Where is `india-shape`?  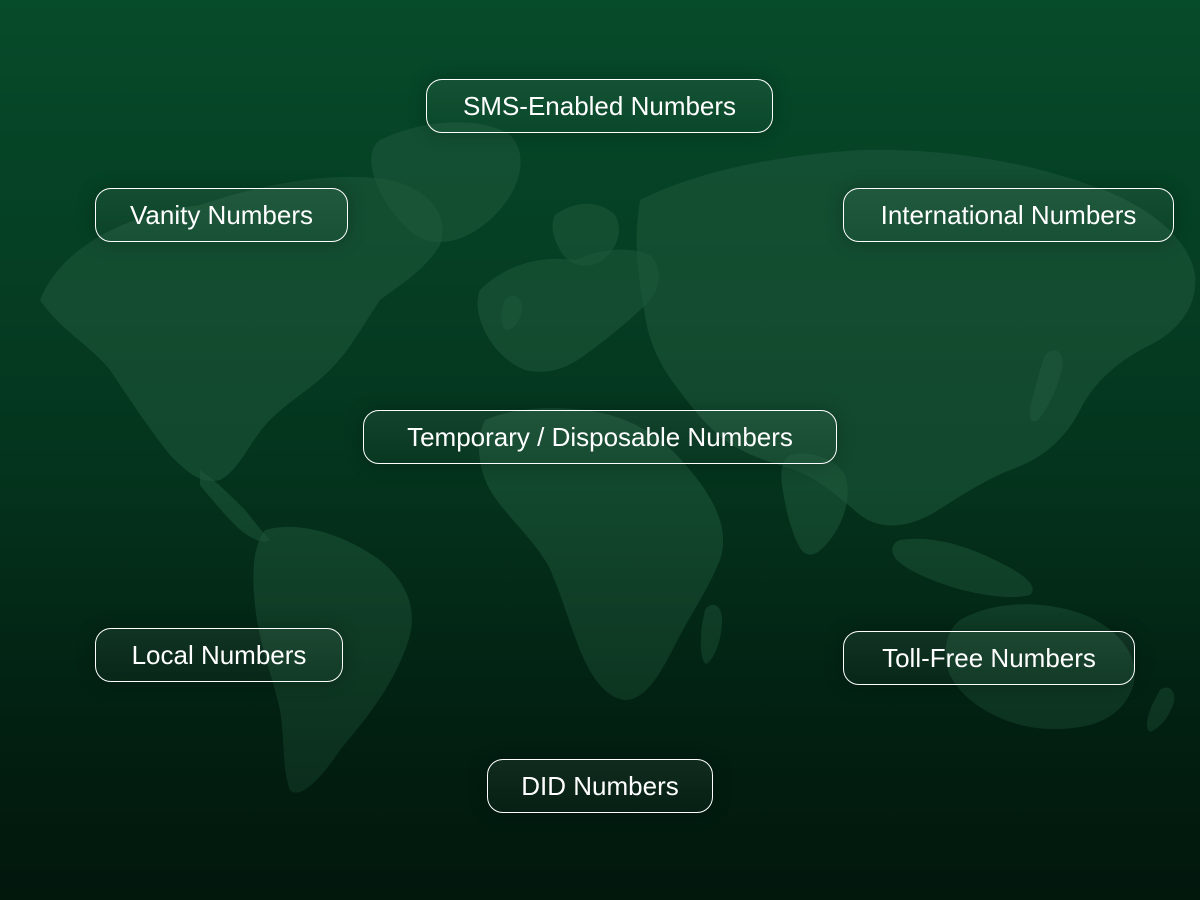 india-shape is located at coordinates (814, 504).